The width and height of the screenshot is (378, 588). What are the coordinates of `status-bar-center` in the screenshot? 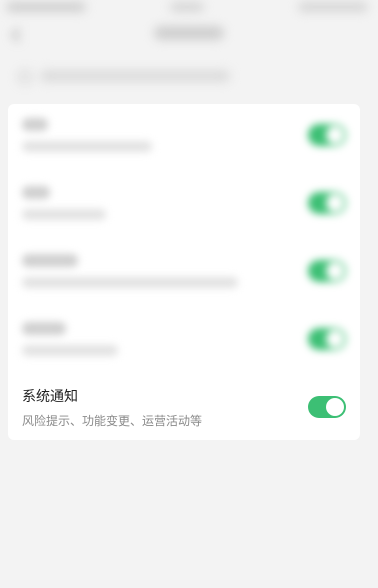 It's located at (187, 7).